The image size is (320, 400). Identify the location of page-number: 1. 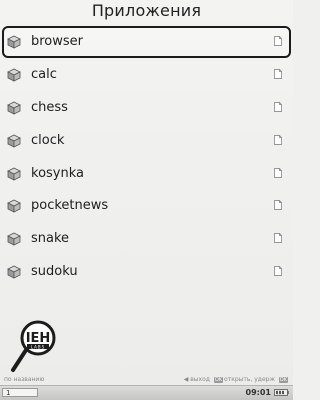
(20, 392).